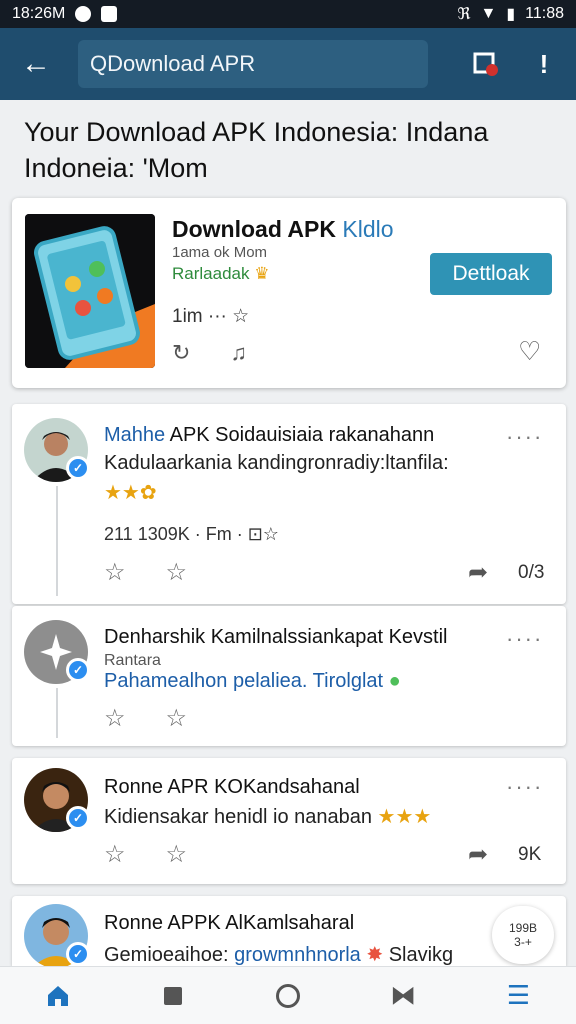 The image size is (576, 1024). I want to click on menu-icon: ☰, so click(518, 995).